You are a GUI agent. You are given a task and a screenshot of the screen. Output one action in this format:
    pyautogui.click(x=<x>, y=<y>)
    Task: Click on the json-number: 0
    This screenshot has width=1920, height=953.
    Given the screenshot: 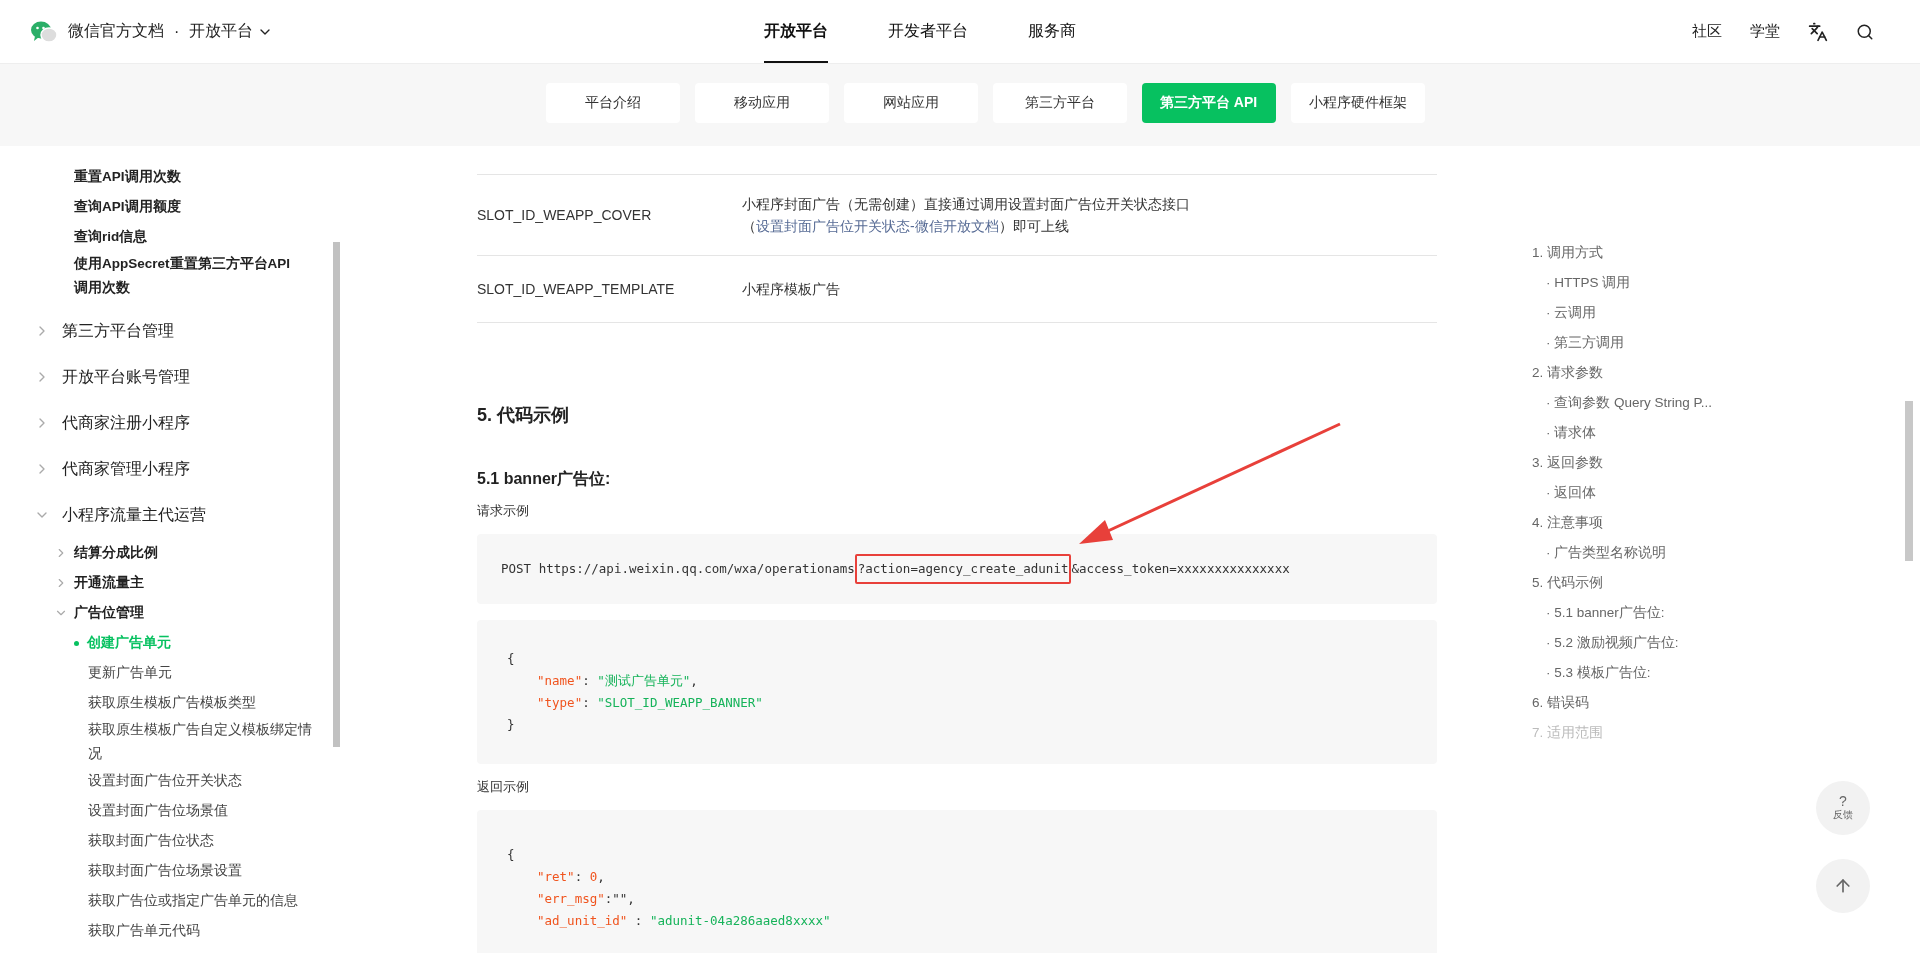 What is the action you would take?
    pyautogui.click(x=593, y=877)
    